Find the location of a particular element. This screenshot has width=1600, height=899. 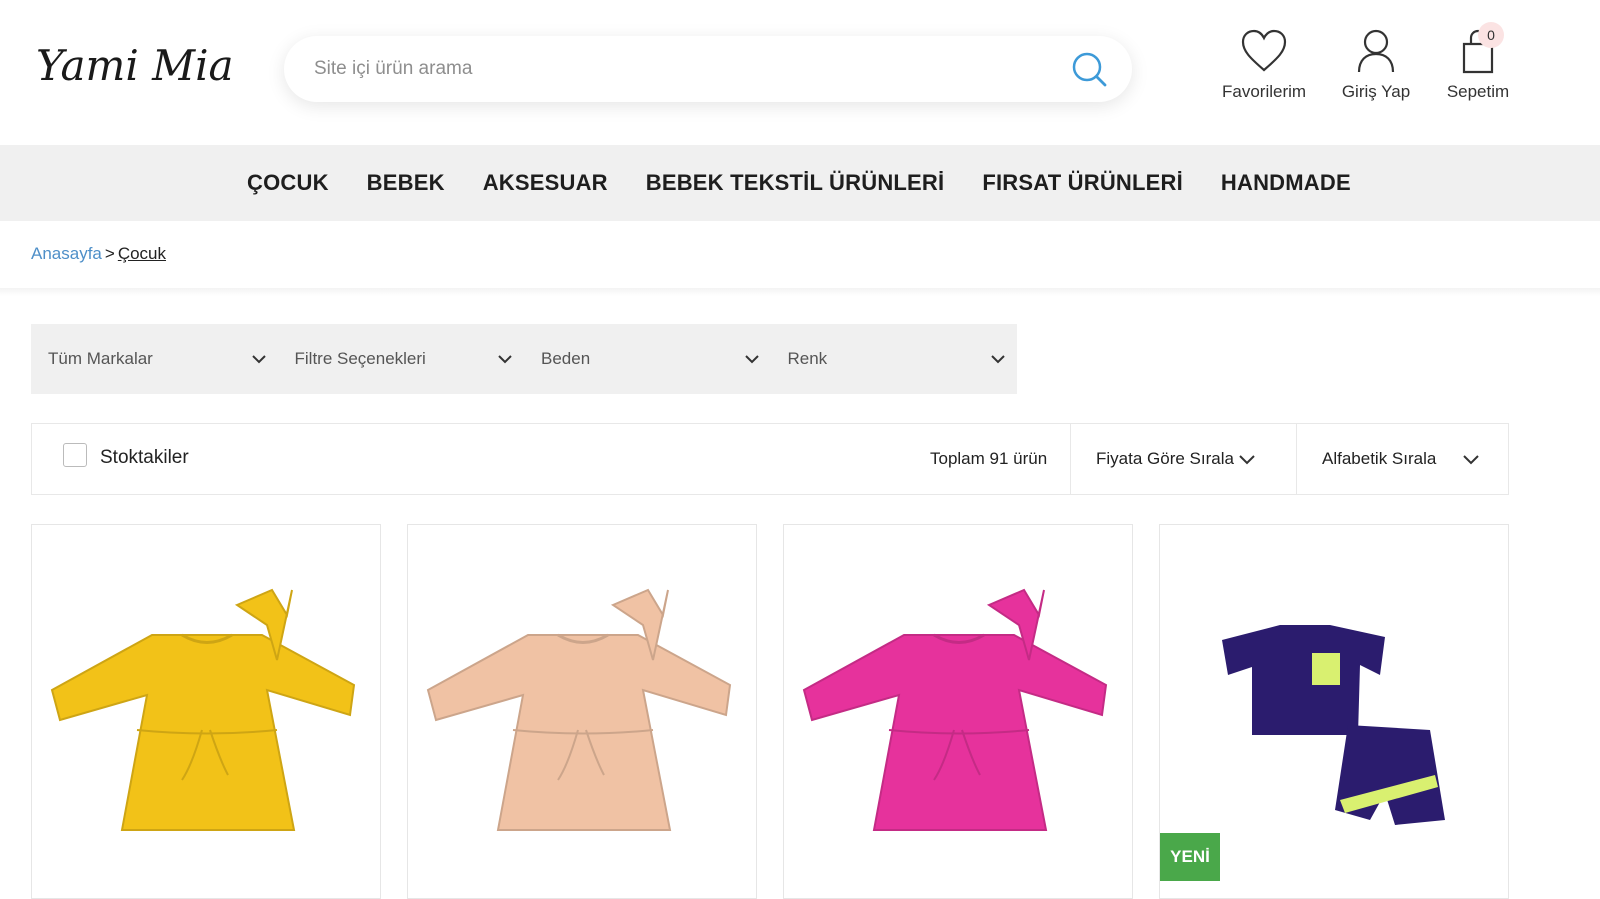

brand-filter-dropdown: Tüm Markalar is located at coordinates (154, 359).